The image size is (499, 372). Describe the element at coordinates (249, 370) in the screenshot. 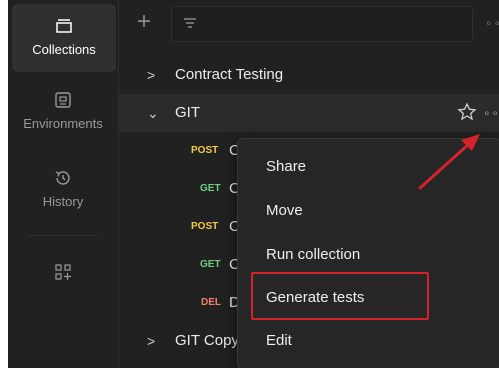

I see `page-bottom-strip` at that location.